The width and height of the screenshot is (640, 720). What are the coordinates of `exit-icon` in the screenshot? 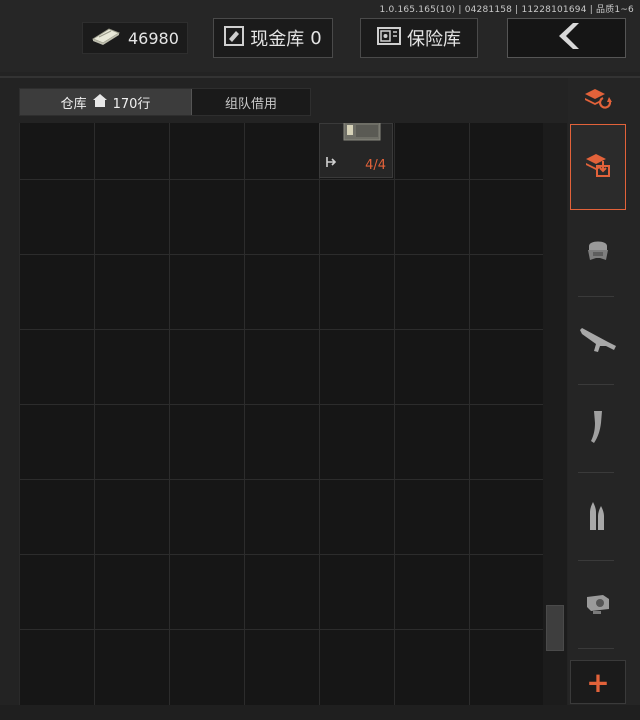 It's located at (332, 162).